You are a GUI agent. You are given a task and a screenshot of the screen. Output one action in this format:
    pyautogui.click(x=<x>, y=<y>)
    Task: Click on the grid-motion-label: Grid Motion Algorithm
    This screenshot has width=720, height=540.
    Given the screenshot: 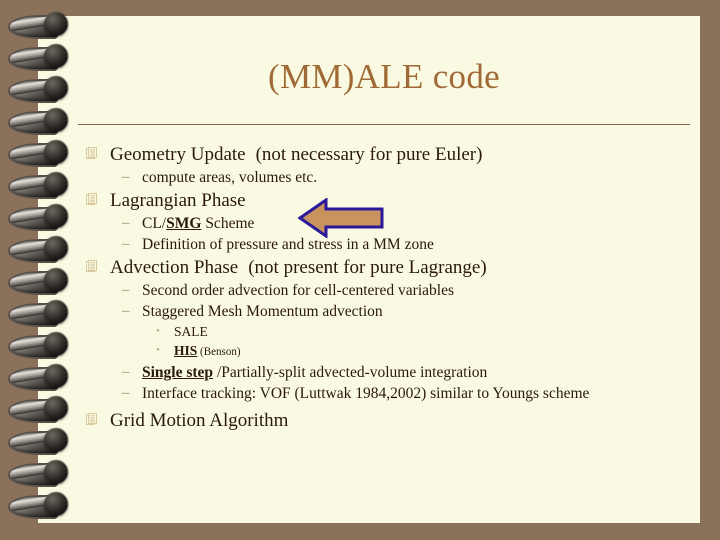 What is the action you would take?
    pyautogui.click(x=199, y=420)
    